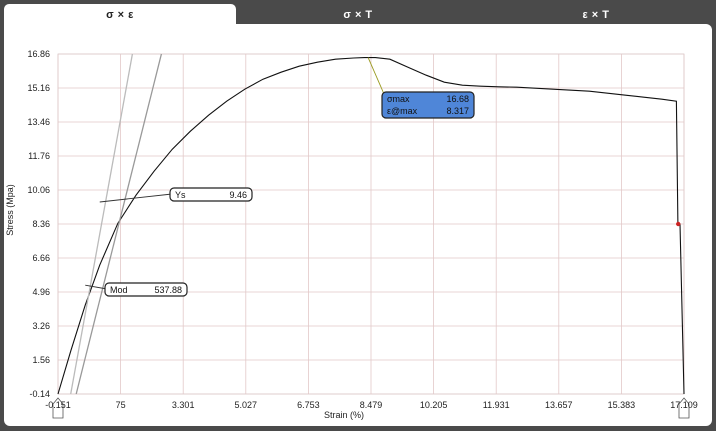  Describe the element at coordinates (121, 405) in the screenshot. I see `x-tick-label: 75` at that location.